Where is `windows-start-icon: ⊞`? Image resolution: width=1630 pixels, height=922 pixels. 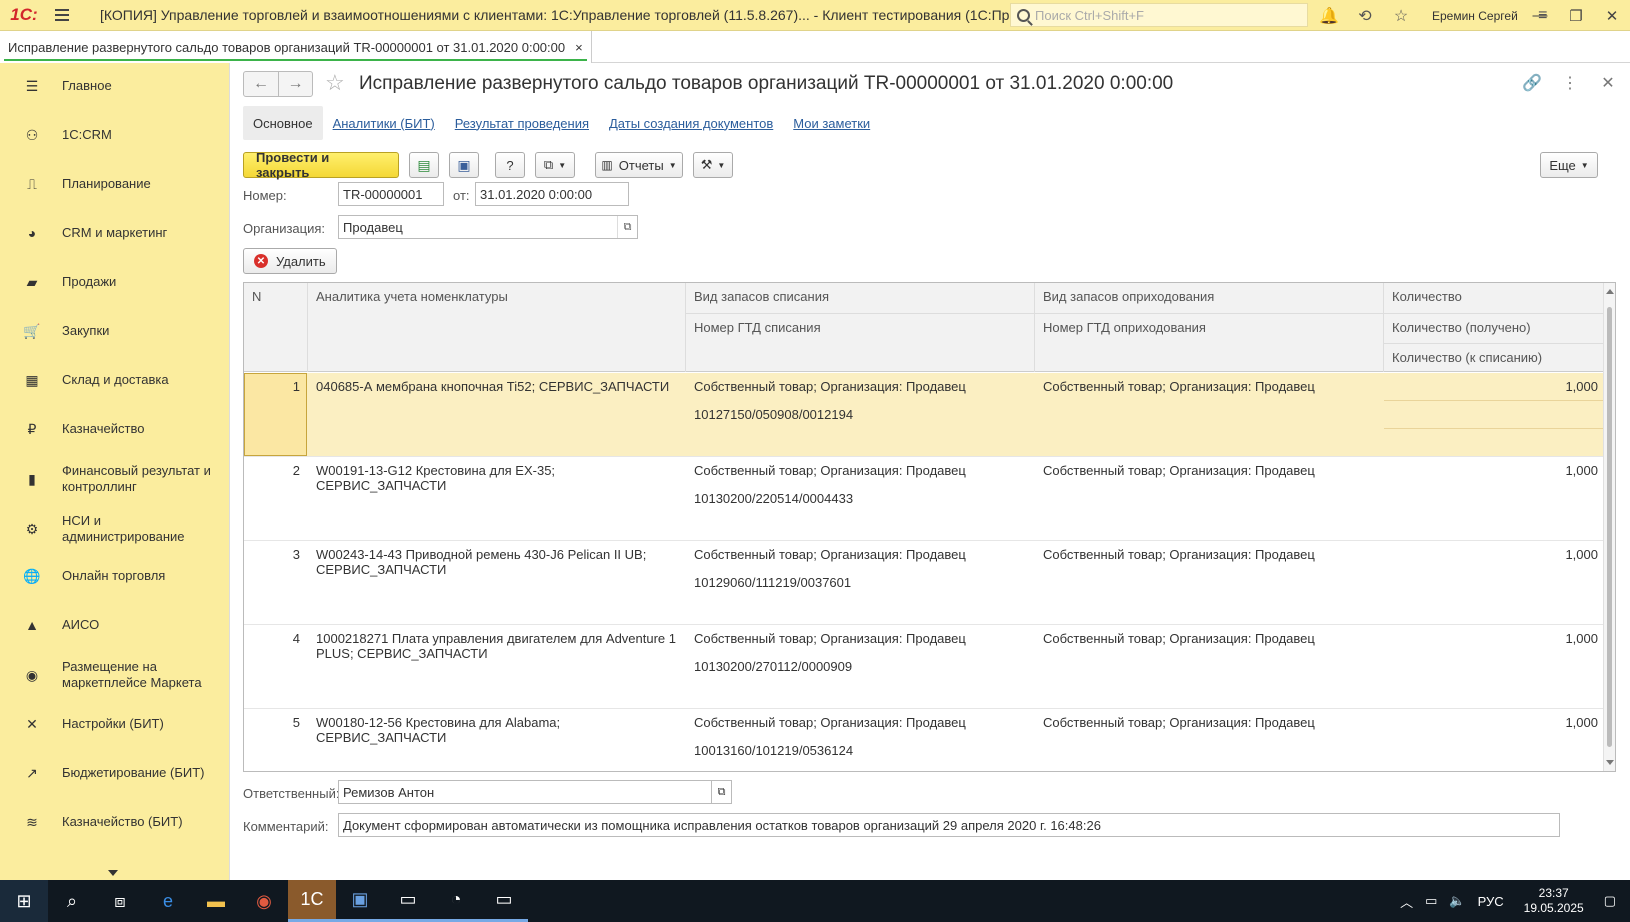
windows-start-icon: ⊞ is located at coordinates (24, 901).